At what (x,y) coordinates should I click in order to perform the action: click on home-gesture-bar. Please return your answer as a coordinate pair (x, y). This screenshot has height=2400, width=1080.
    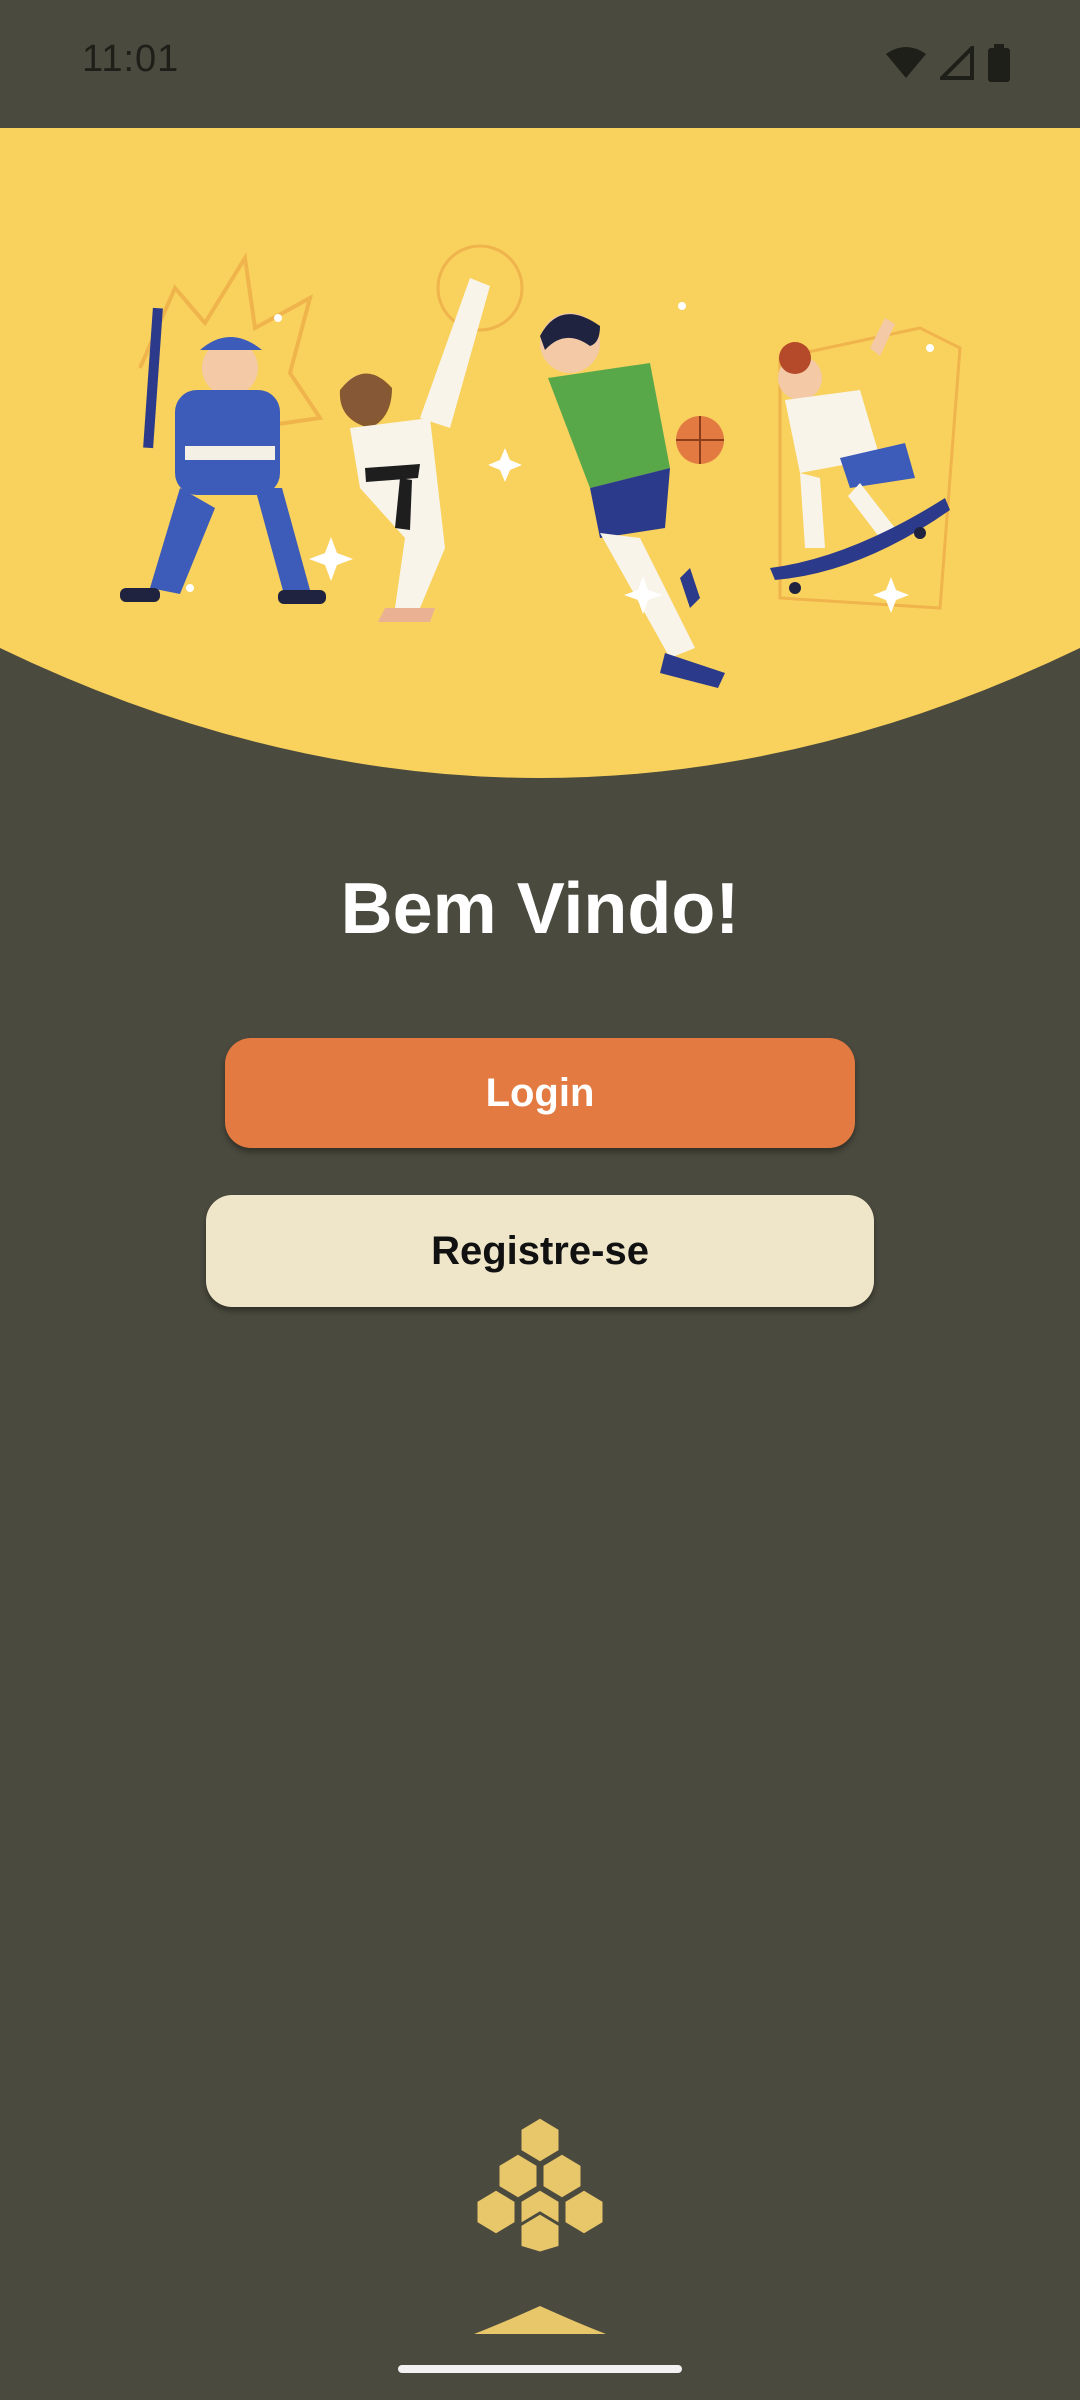
    Looking at the image, I should click on (540, 2369).